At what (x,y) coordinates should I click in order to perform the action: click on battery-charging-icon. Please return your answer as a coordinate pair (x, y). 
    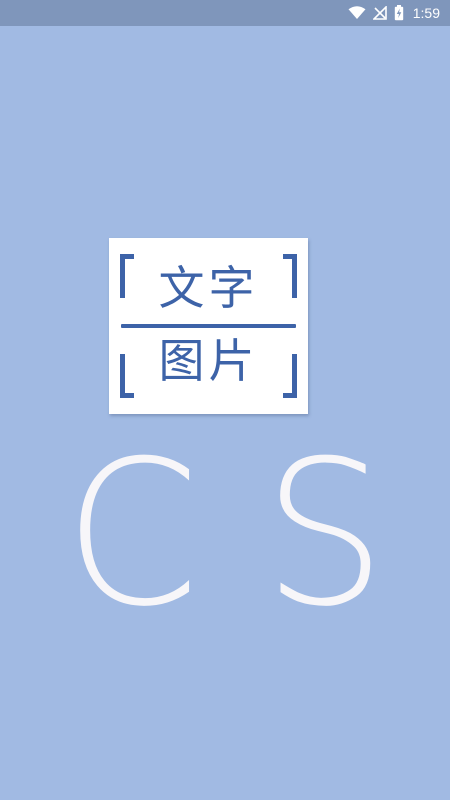
    Looking at the image, I should click on (399, 13).